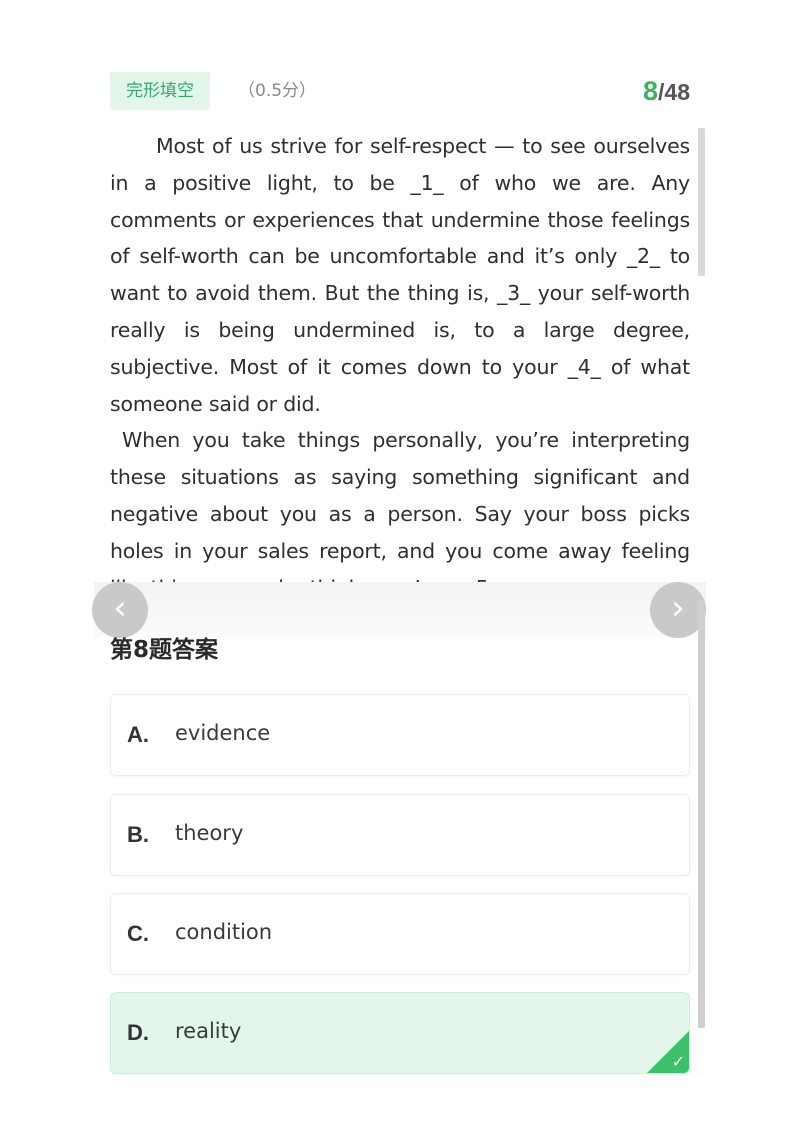 Image resolution: width=800 pixels, height=1132 pixels. What do you see at coordinates (209, 833) in the screenshot?
I see `option-text: theory` at bounding box center [209, 833].